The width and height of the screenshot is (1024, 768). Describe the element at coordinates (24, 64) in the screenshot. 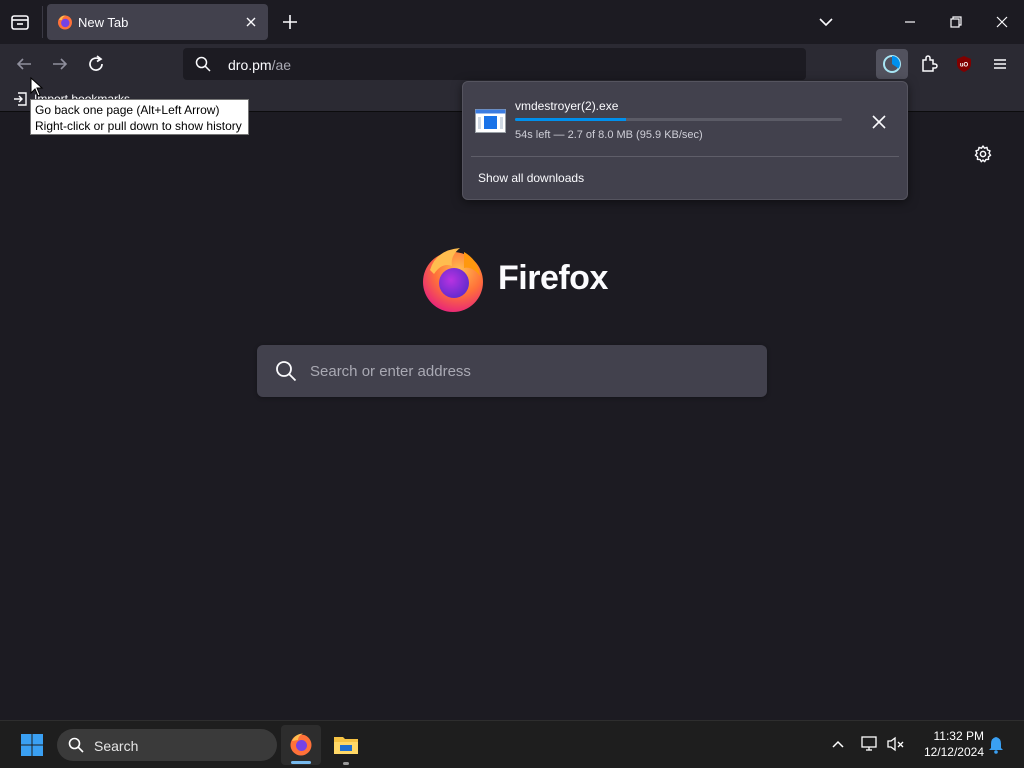

I see `back-arrow-icon` at that location.